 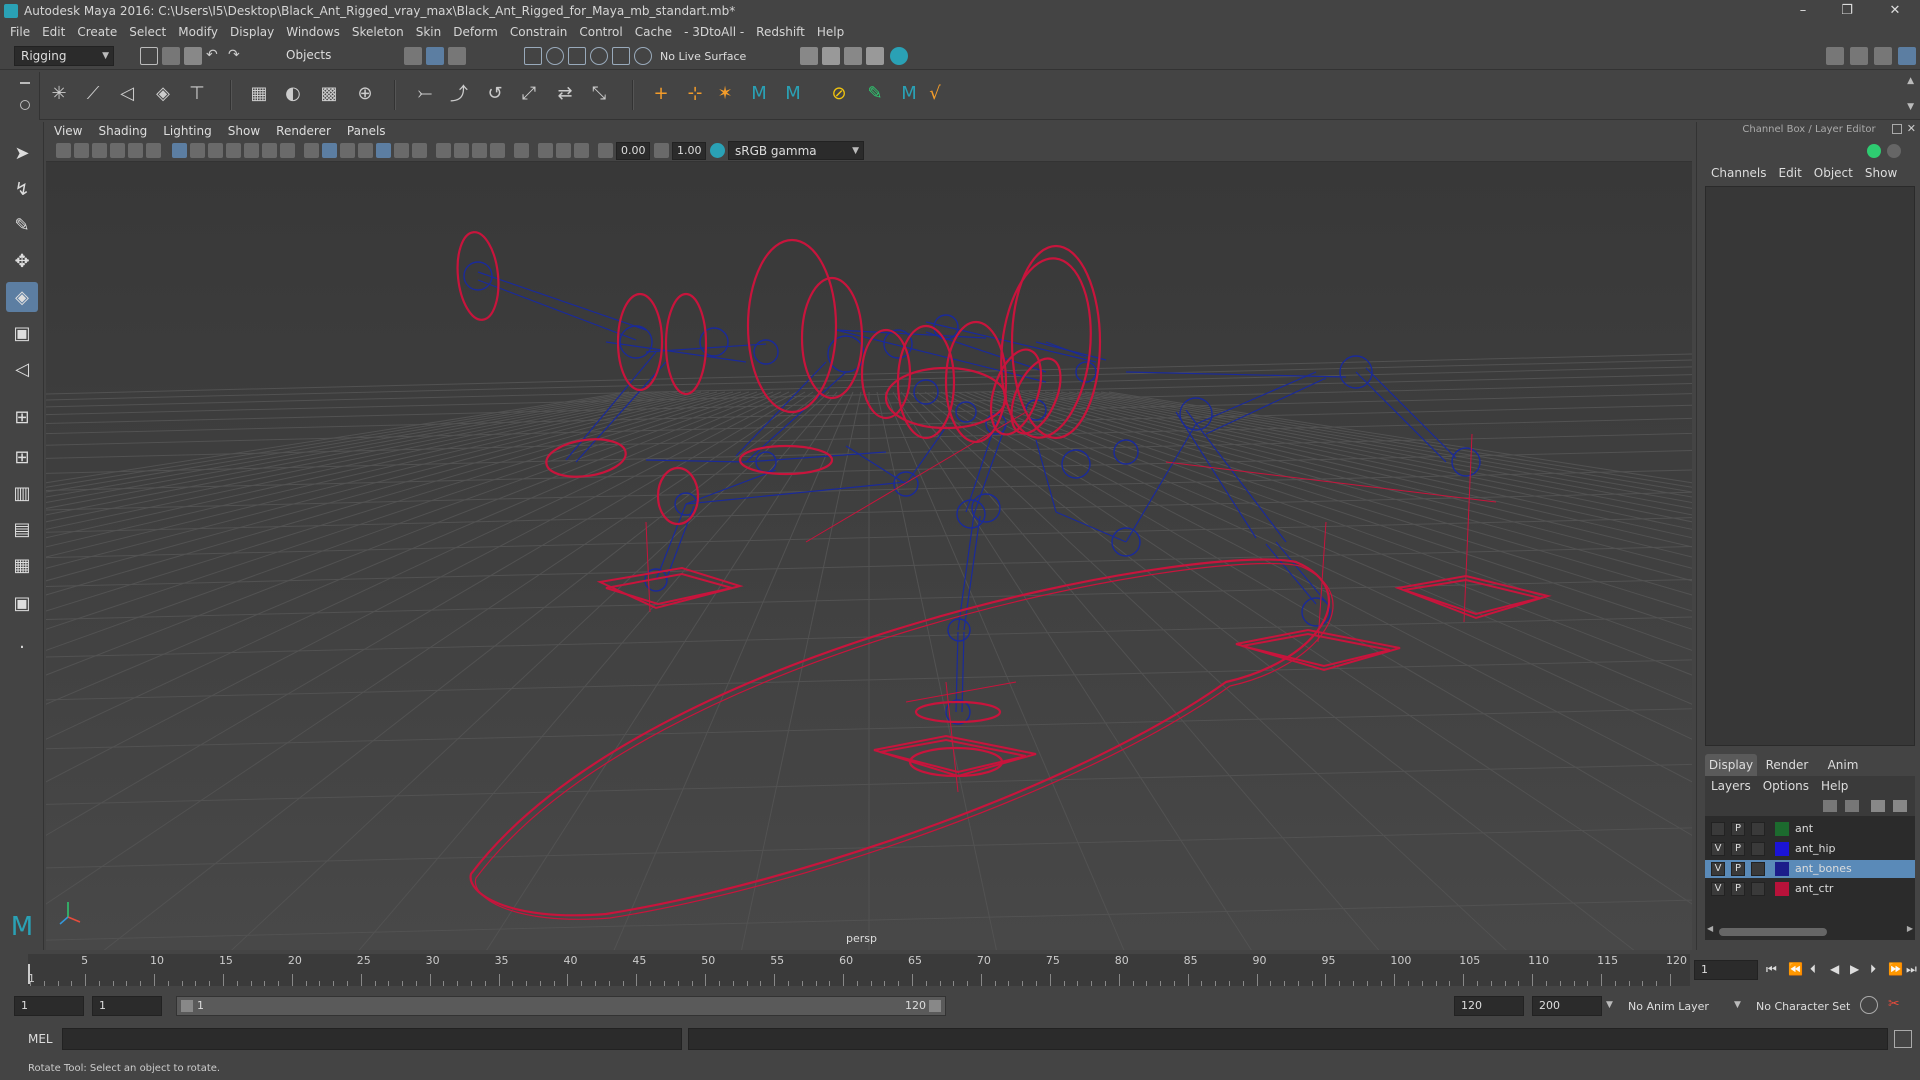 What do you see at coordinates (149, 56) in the screenshot?
I see `new-scene-icon` at bounding box center [149, 56].